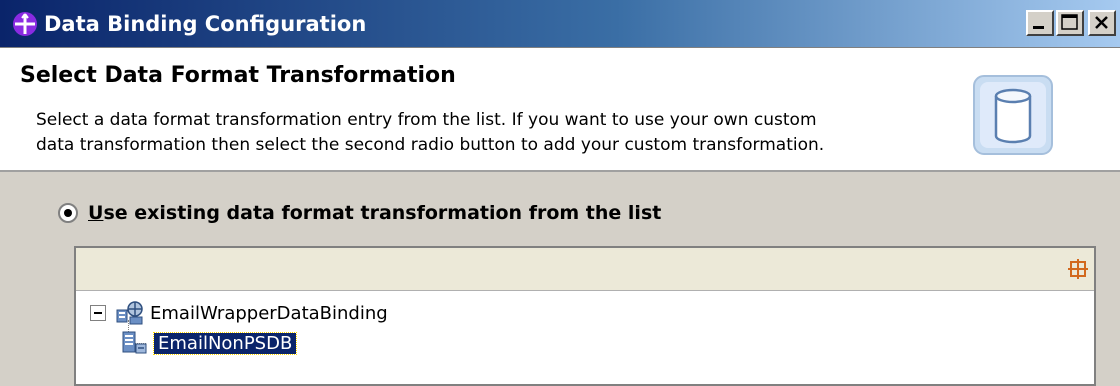 The height and width of the screenshot is (386, 1120). What do you see at coordinates (134, 342) in the screenshot?
I see `data-handler-icon` at bounding box center [134, 342].